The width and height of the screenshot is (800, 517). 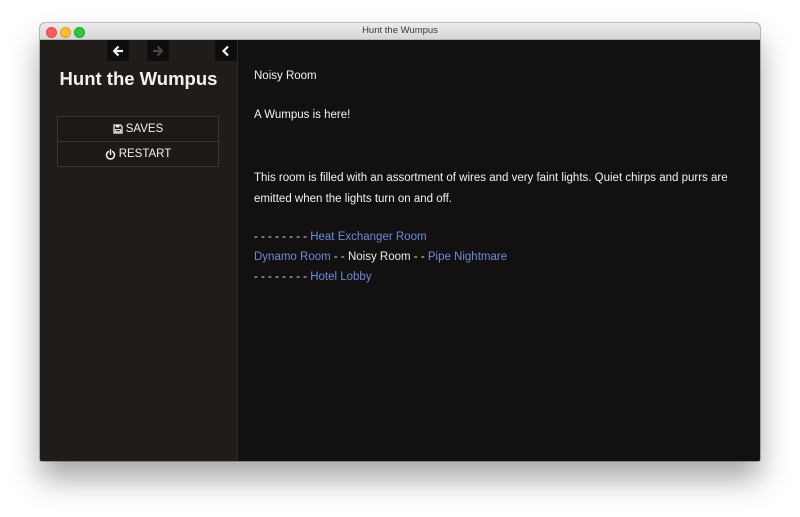 I want to click on saves-button: SAVES, so click(x=138, y=129).